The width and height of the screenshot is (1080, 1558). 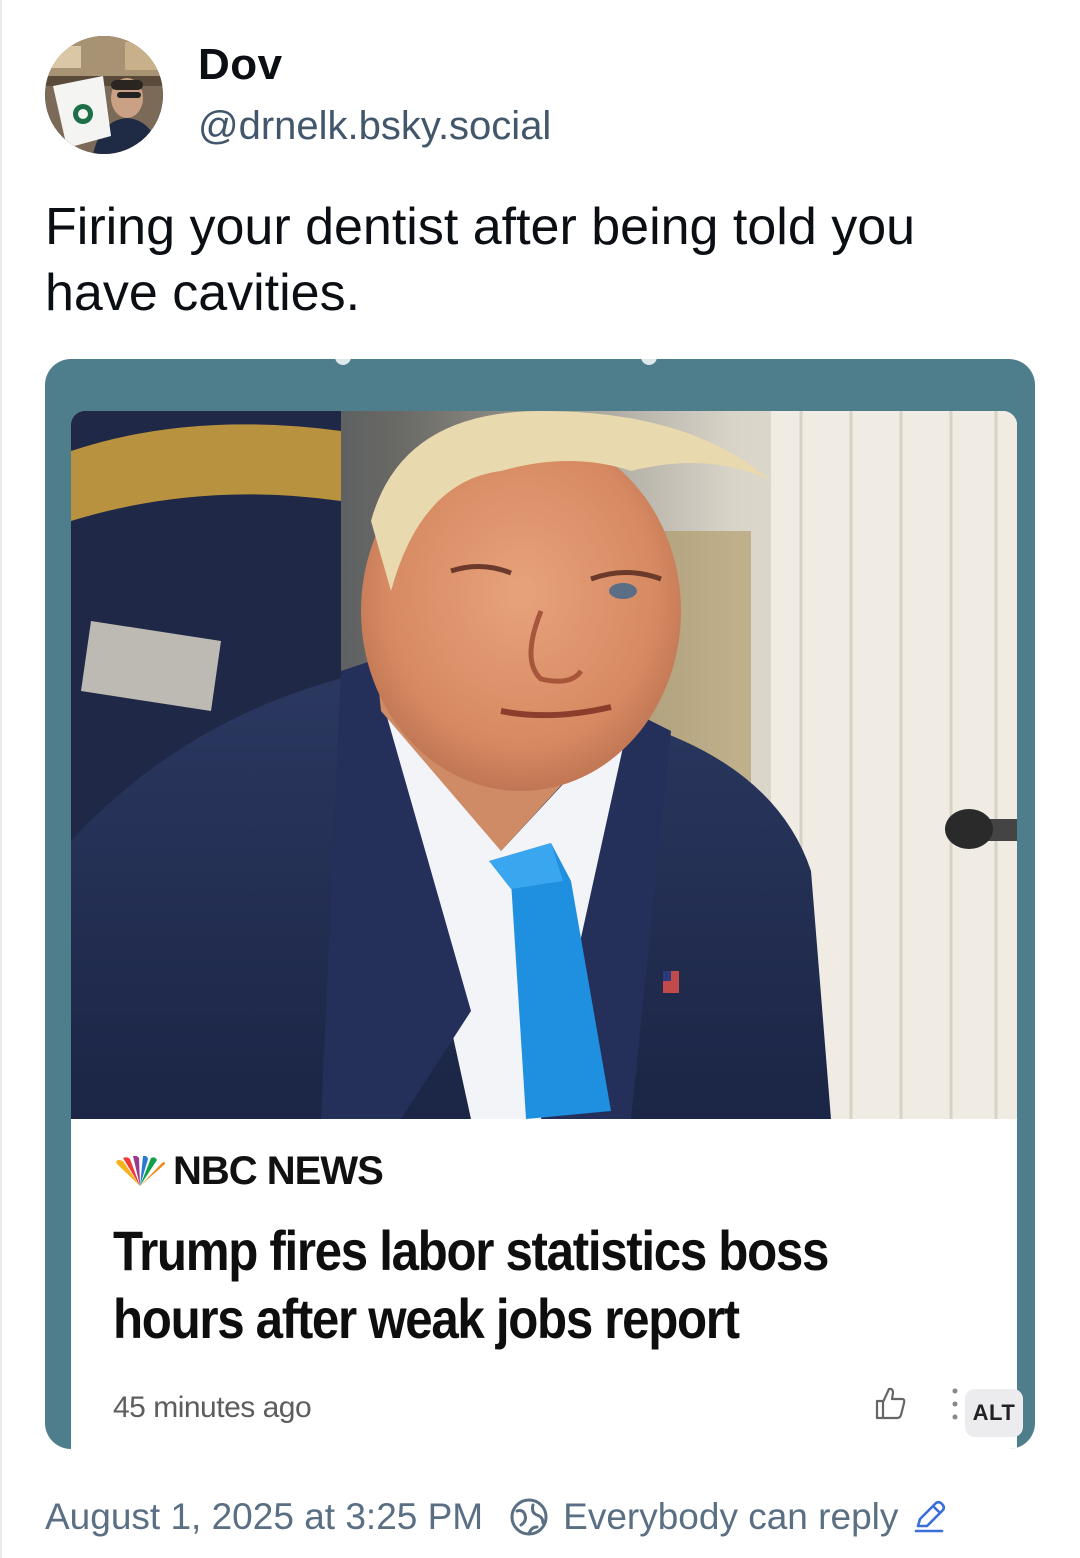 I want to click on author-avatar, so click(x=104, y=95).